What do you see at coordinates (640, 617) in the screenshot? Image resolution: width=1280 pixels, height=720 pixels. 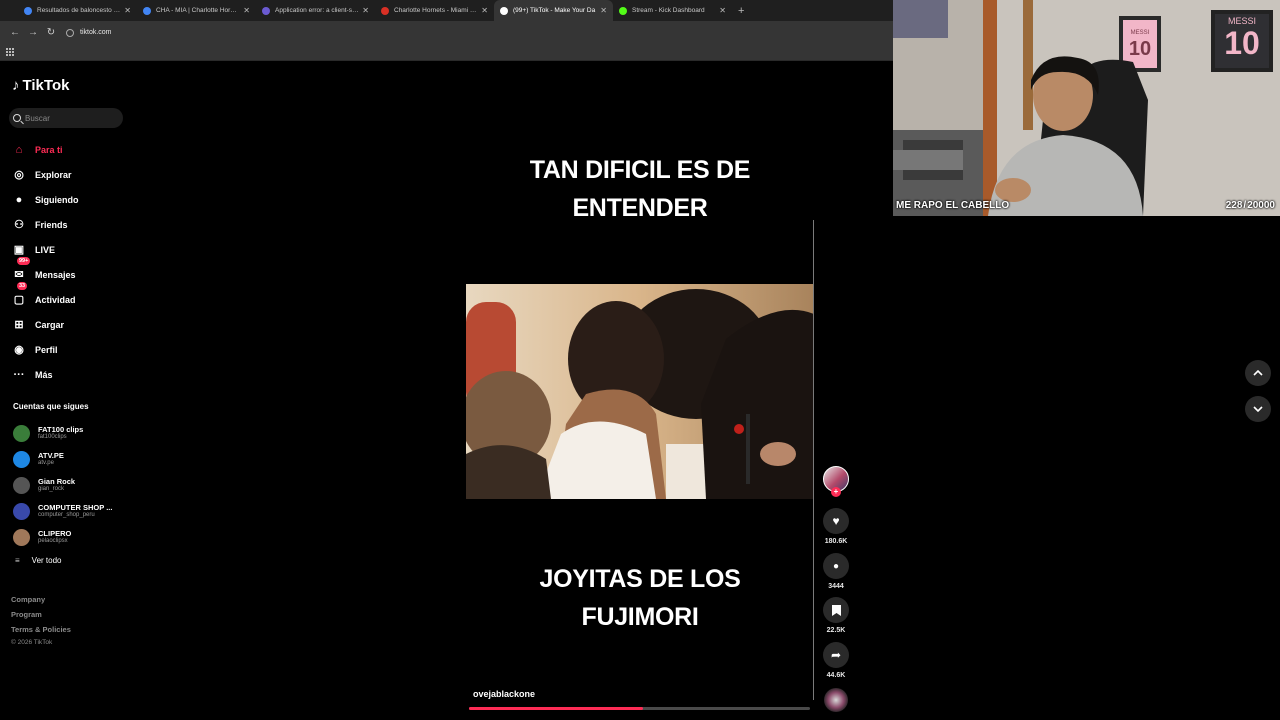 I see `caption-line: FUJIMORI` at bounding box center [640, 617].